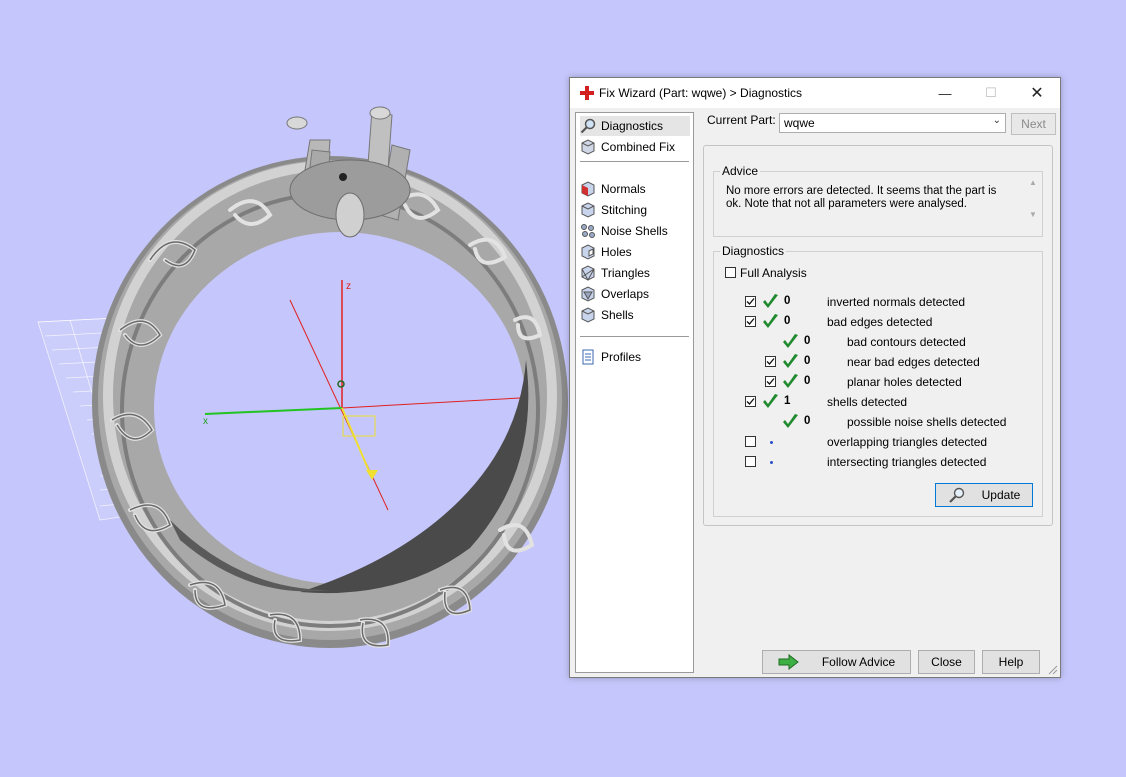 This screenshot has width=1126, height=777. Describe the element at coordinates (787, 401) in the screenshot. I see `diag-count: 1` at that location.